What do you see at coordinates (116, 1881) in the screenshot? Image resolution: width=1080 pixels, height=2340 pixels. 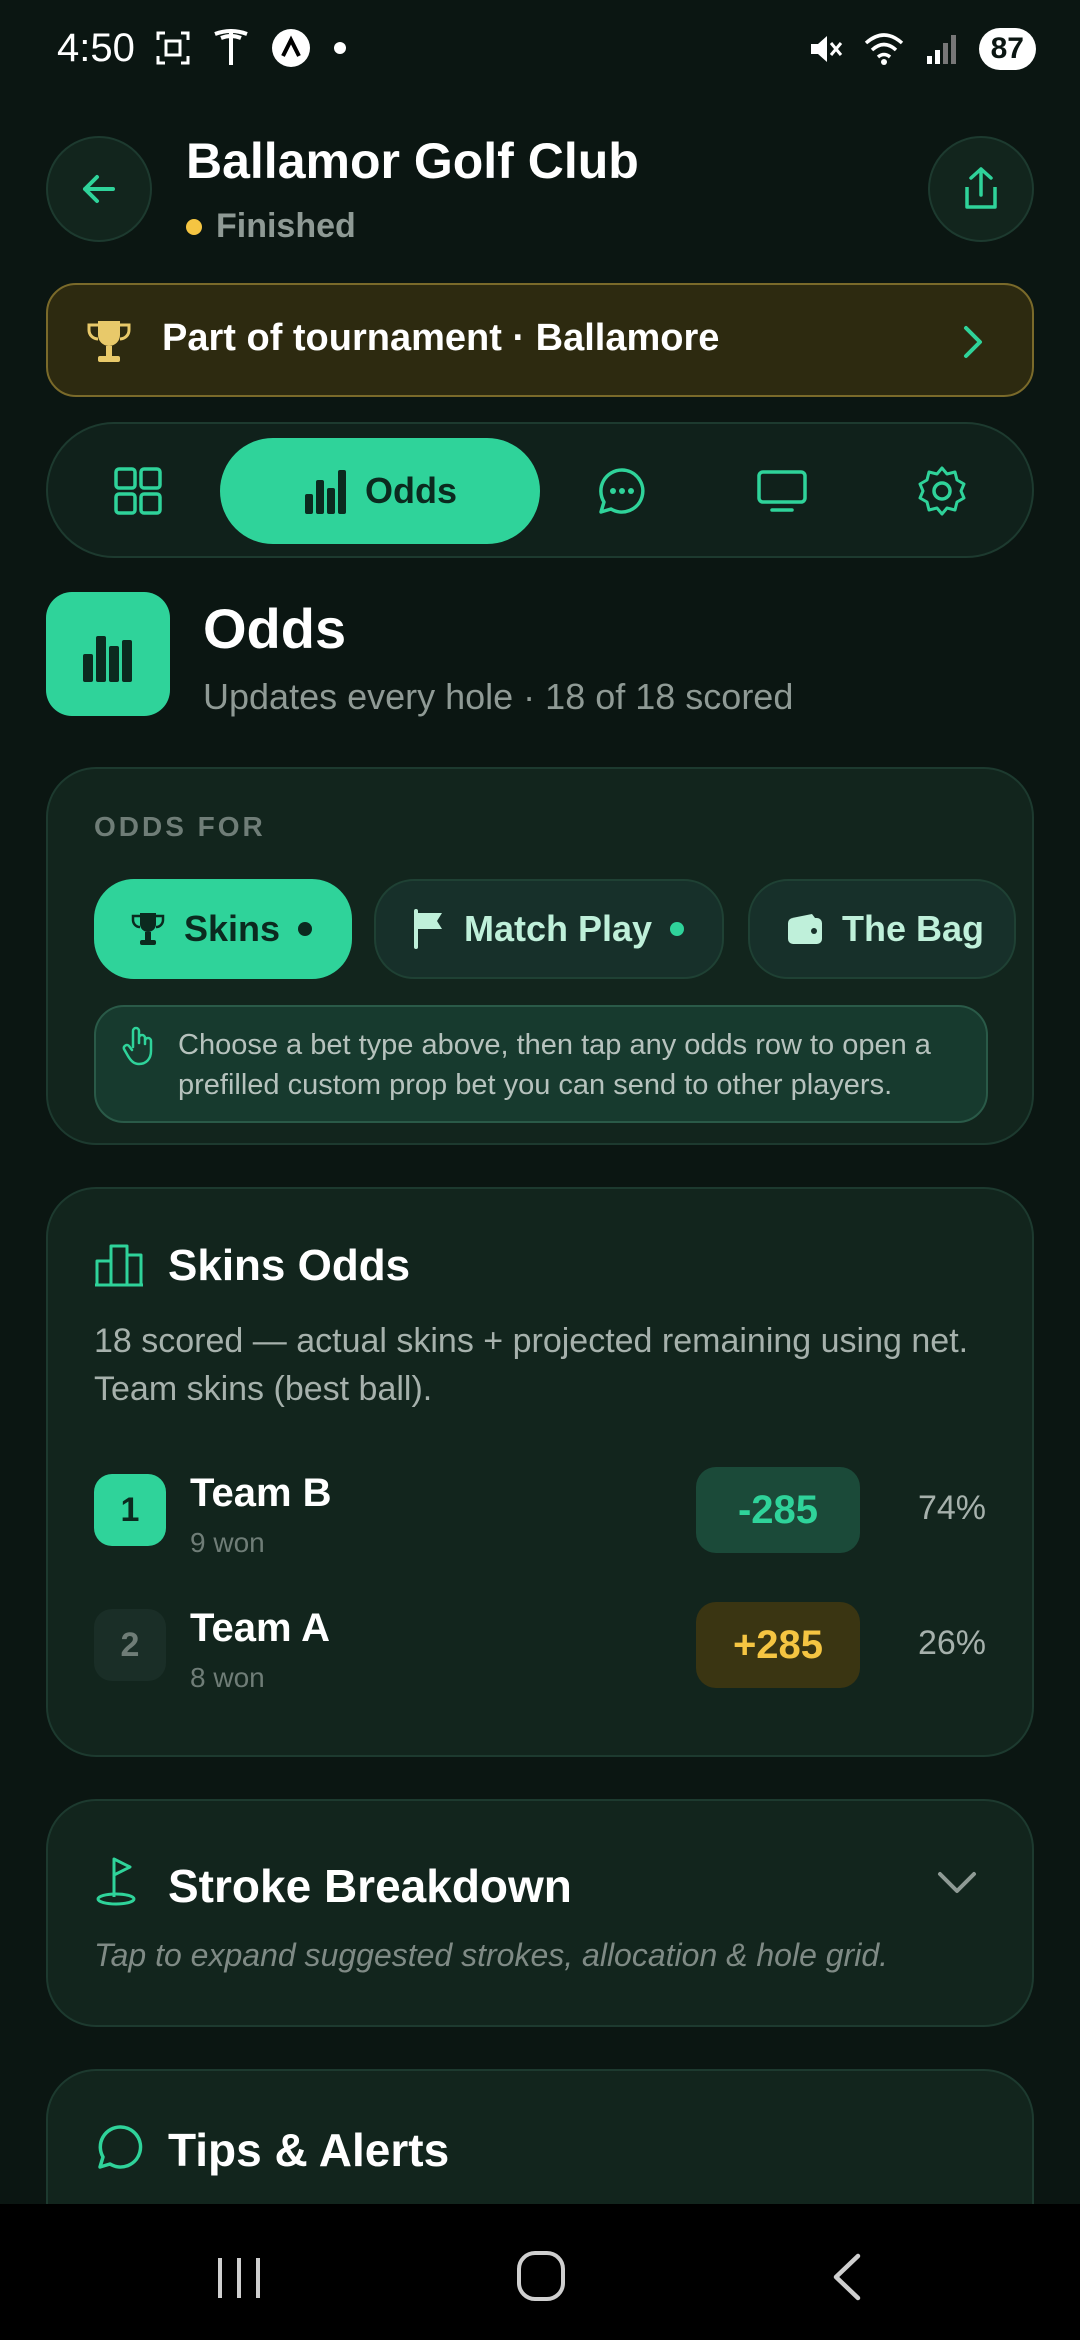 I see `golf-flag-icon` at bounding box center [116, 1881].